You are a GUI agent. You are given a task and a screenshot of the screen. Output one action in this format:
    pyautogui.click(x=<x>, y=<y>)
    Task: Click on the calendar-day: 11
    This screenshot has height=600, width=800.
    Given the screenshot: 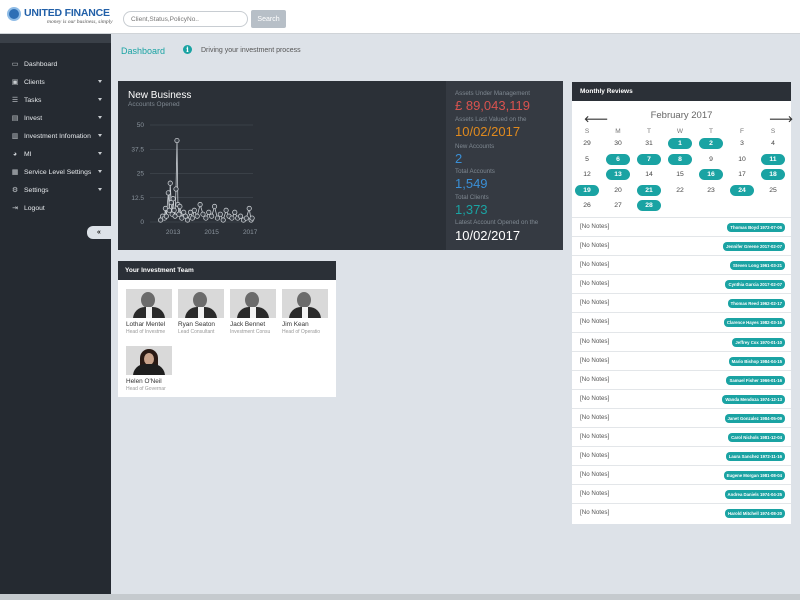 What is the action you would take?
    pyautogui.click(x=773, y=159)
    